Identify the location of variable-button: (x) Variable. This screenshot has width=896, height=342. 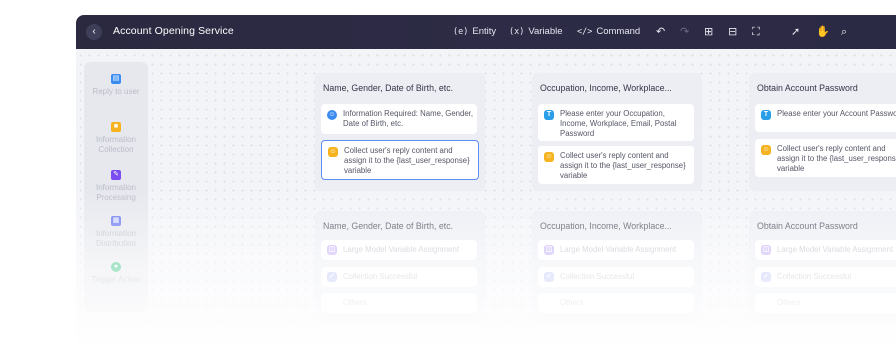
(536, 31).